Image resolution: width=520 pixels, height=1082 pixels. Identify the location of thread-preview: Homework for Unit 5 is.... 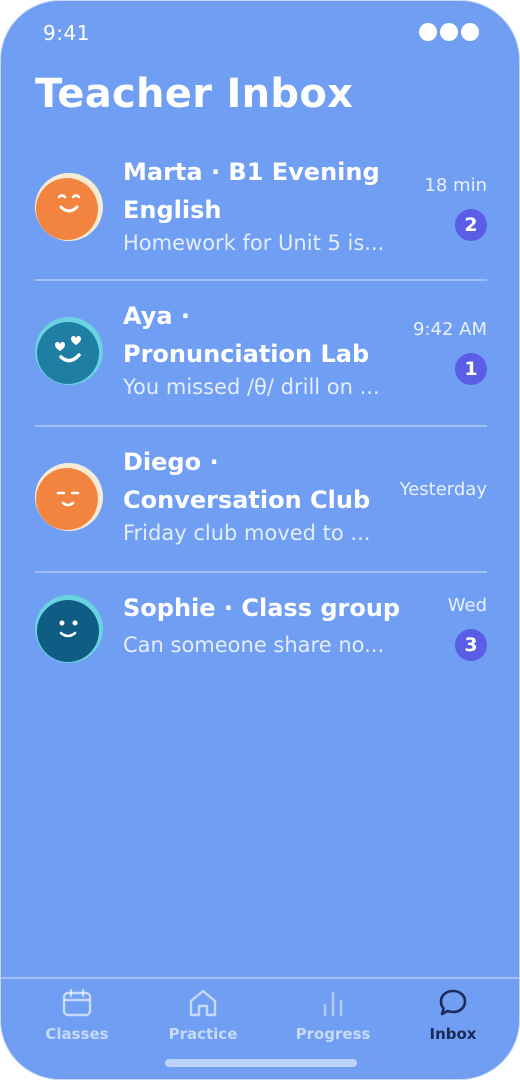
(254, 243).